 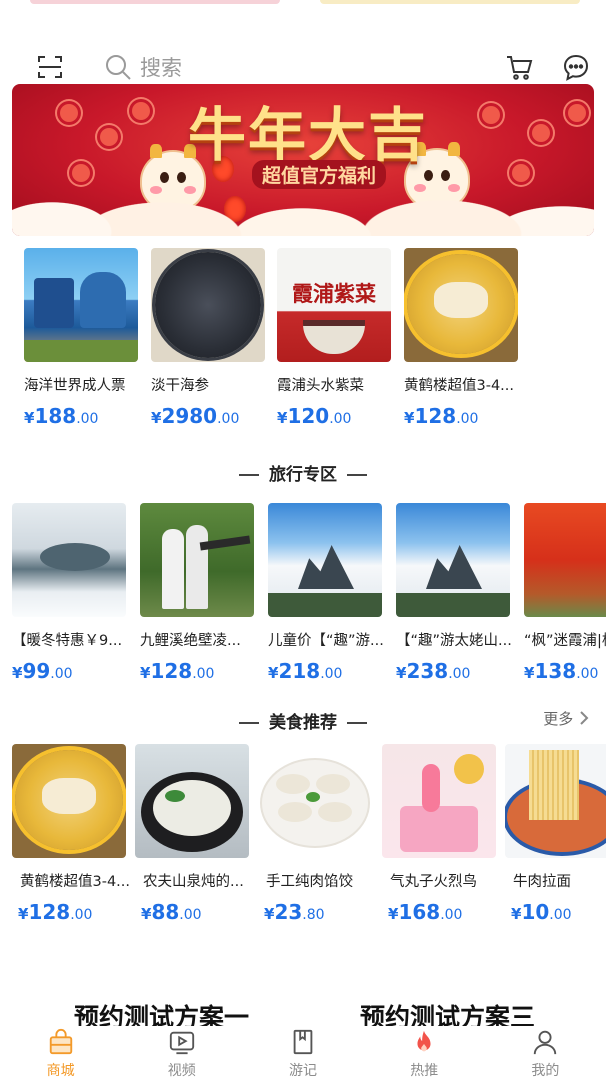 I want to click on chevron-right-icon, so click(x=584, y=718).